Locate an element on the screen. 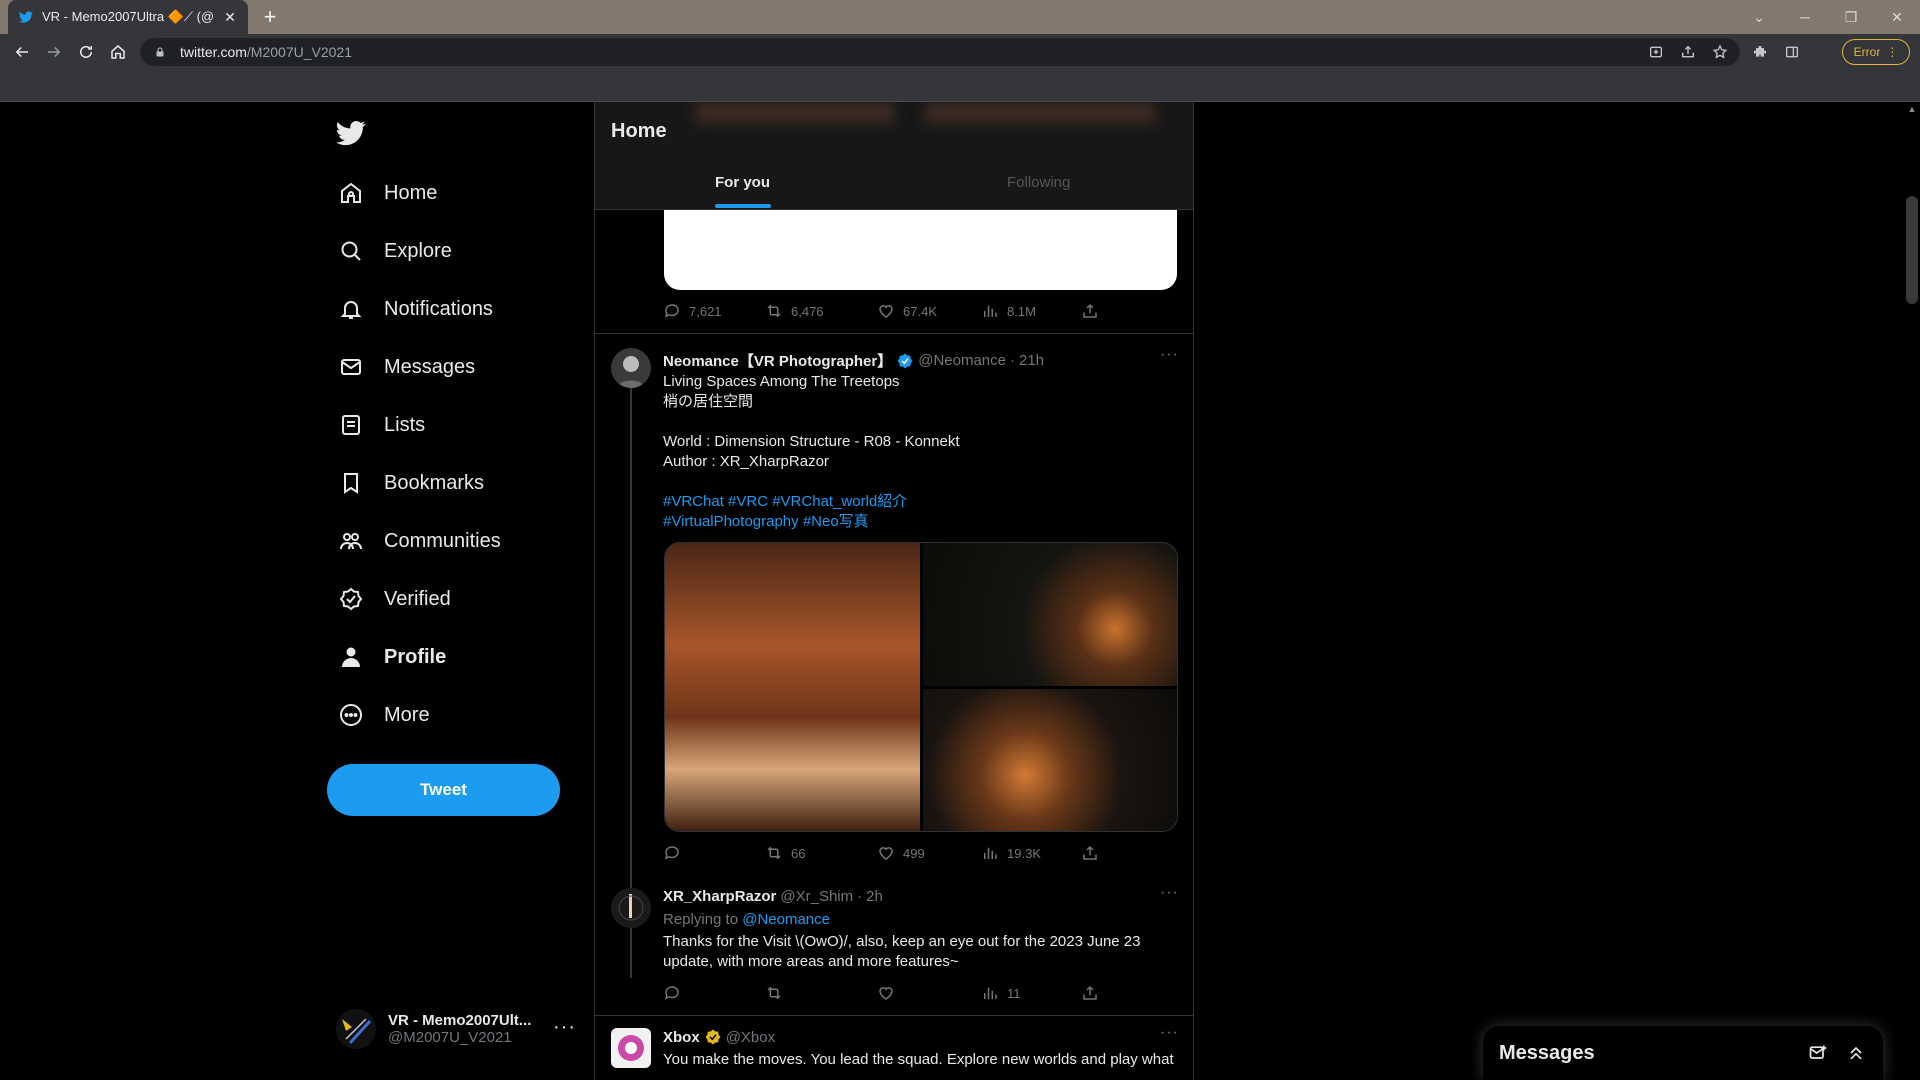 This screenshot has height=1080, width=1920. like-count: 499 is located at coordinates (914, 853).